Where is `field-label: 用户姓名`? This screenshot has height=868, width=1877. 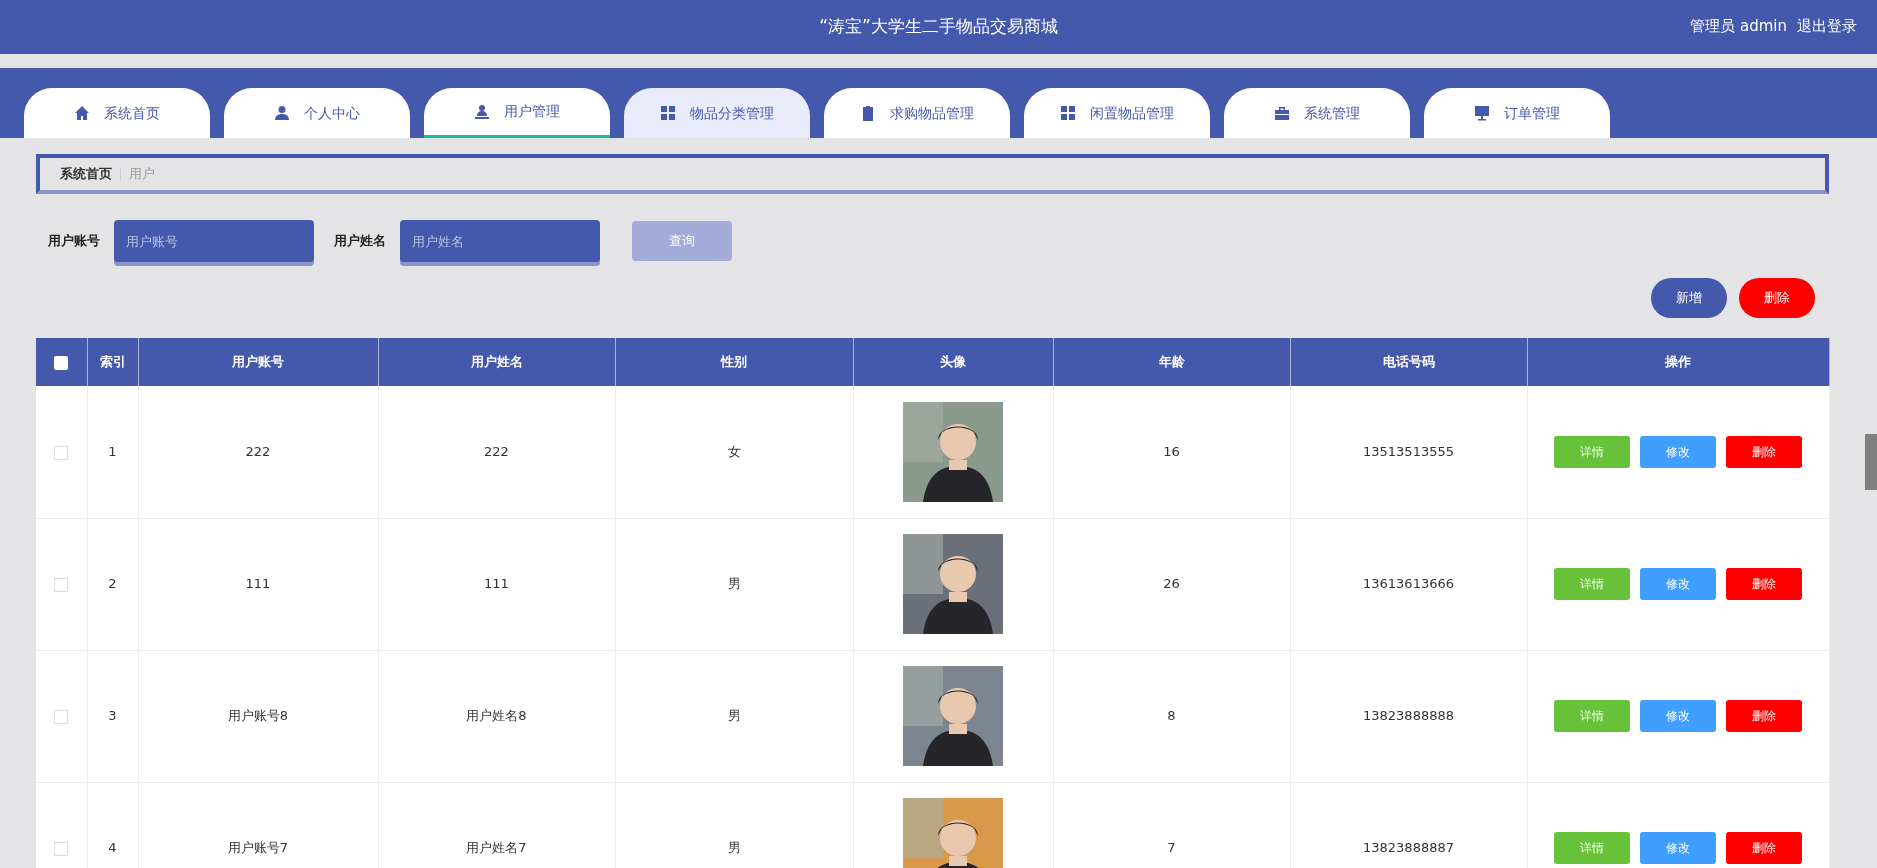
field-label: 用户姓名 is located at coordinates (360, 241).